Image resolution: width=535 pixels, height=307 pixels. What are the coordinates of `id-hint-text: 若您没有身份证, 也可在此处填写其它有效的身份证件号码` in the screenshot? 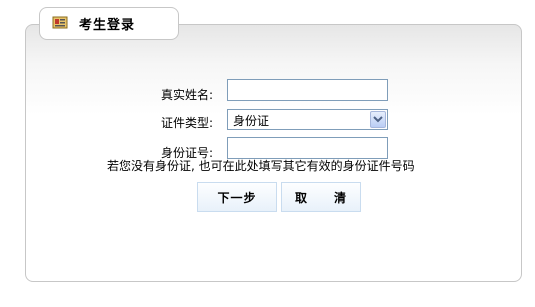 It's located at (261, 166).